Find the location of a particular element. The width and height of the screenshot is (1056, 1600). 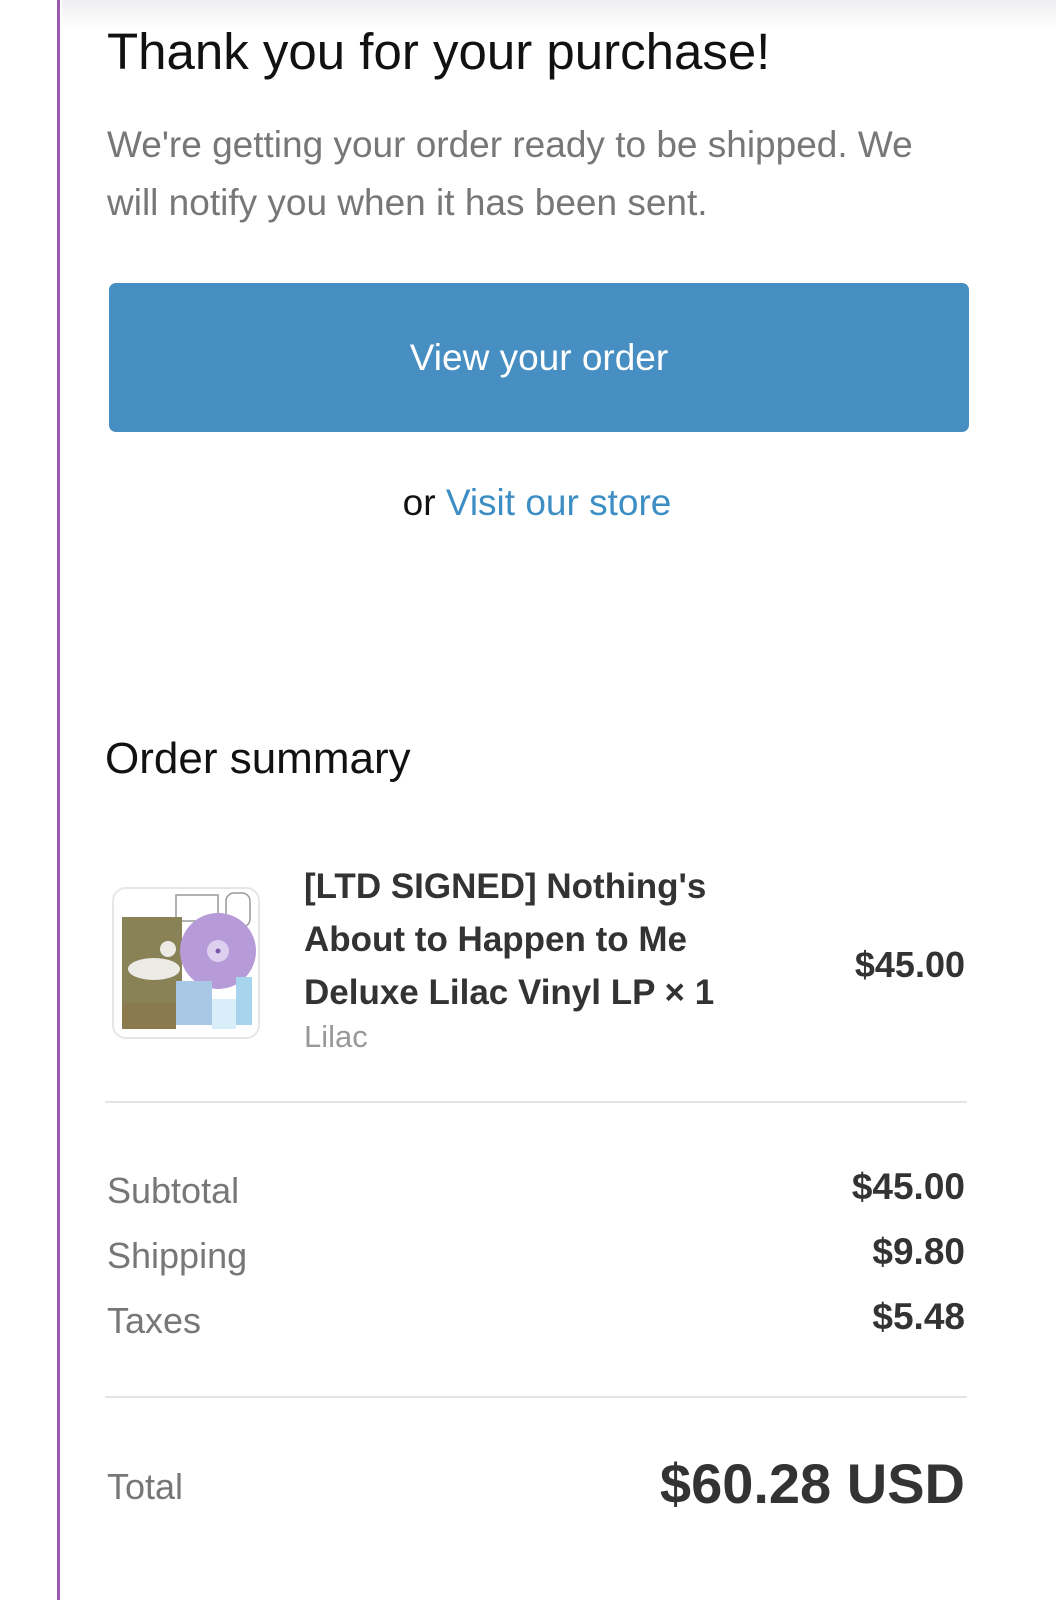

product-price: $45.00 is located at coordinates (909, 964).